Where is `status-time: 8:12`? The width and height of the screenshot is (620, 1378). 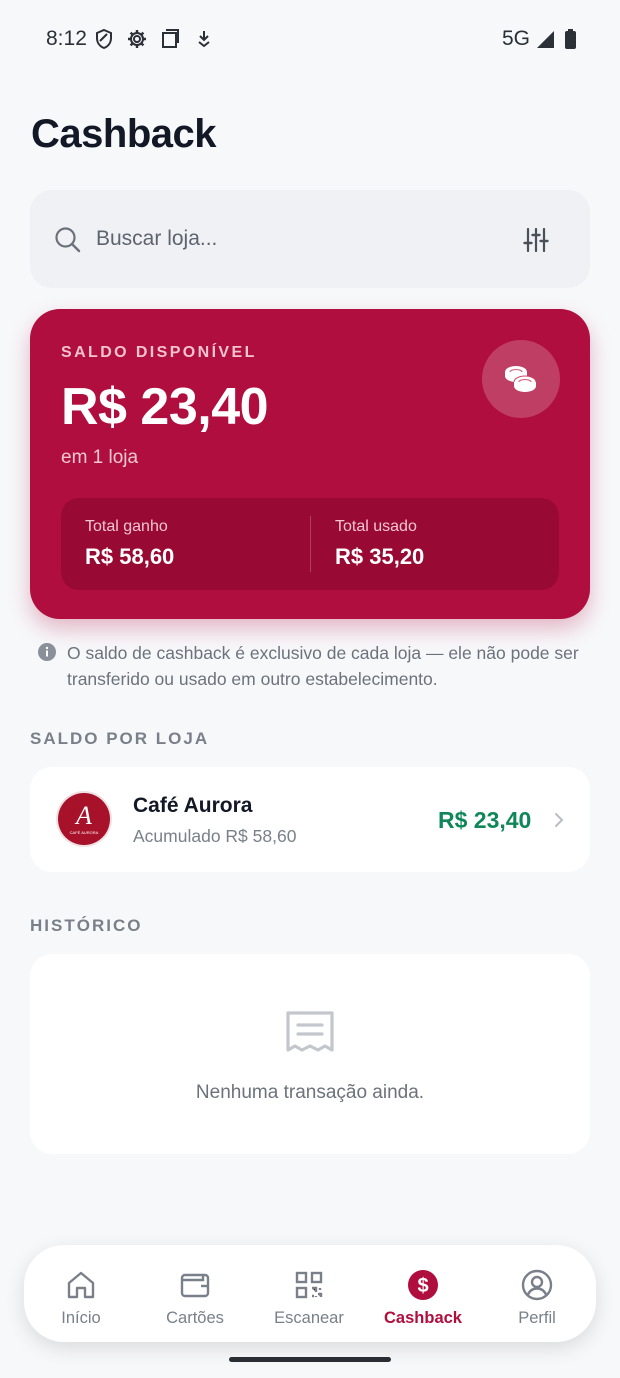
status-time: 8:12 is located at coordinates (66, 38).